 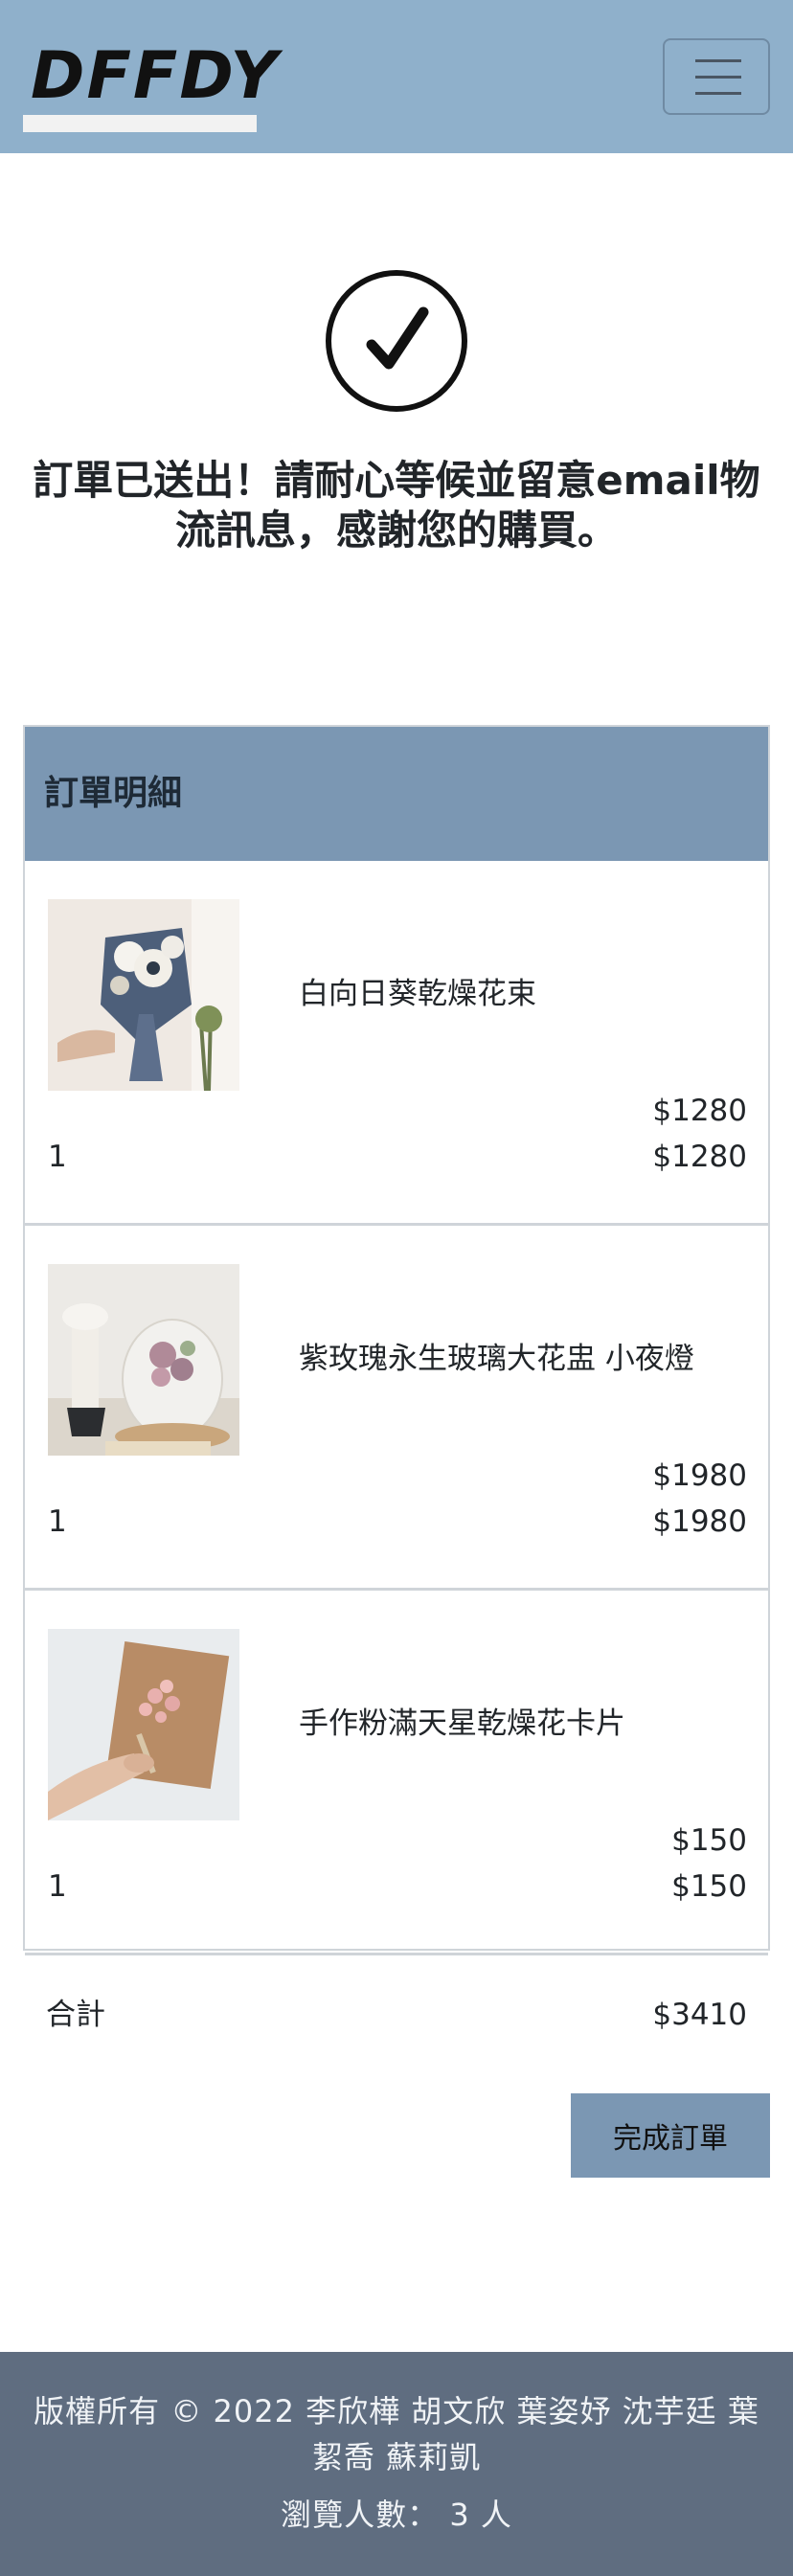 What do you see at coordinates (699, 1475) in the screenshot?
I see `product-price: $1980` at bounding box center [699, 1475].